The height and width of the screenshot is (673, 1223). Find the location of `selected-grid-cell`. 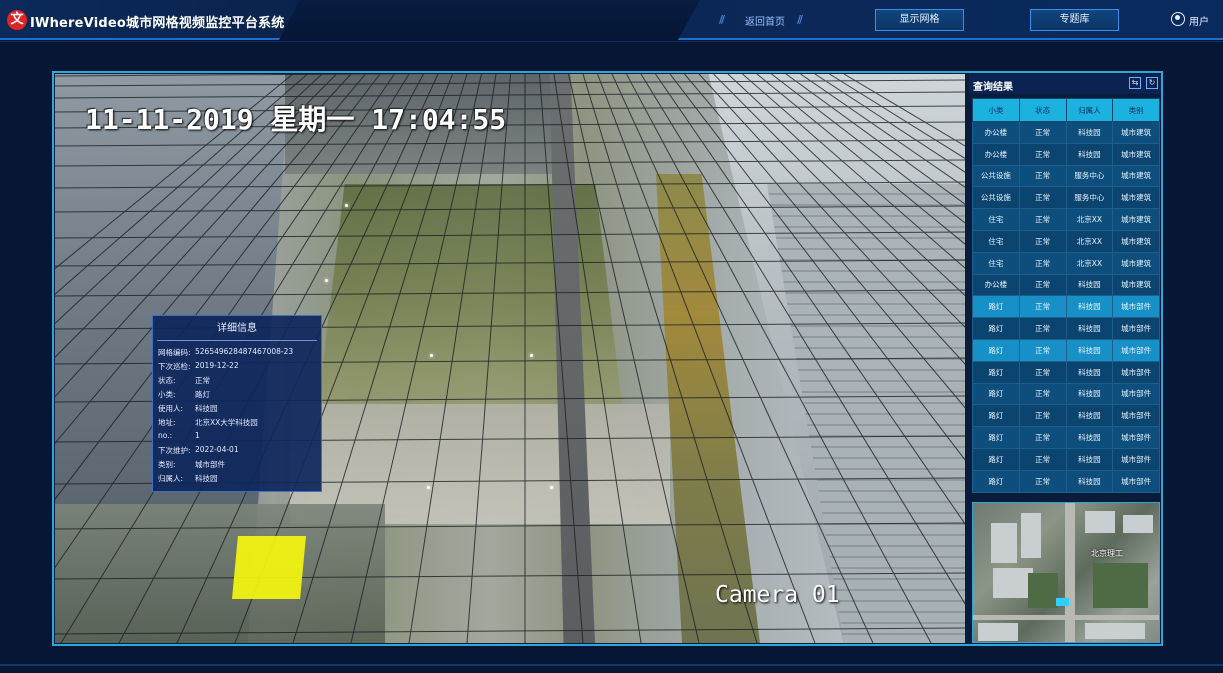

selected-grid-cell is located at coordinates (269, 567).